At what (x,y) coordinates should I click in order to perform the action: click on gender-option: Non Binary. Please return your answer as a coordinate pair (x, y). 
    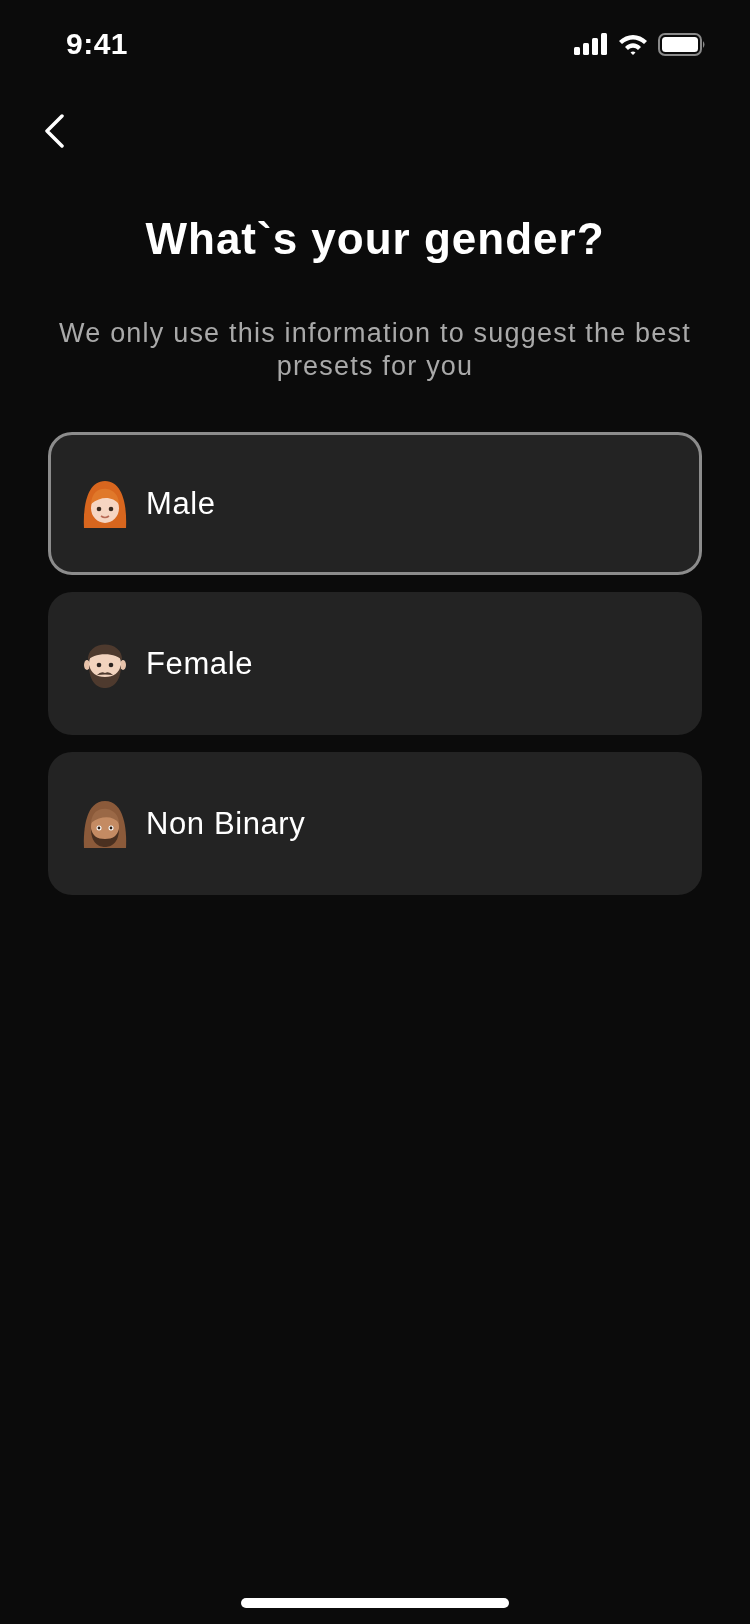
    Looking at the image, I should click on (375, 823).